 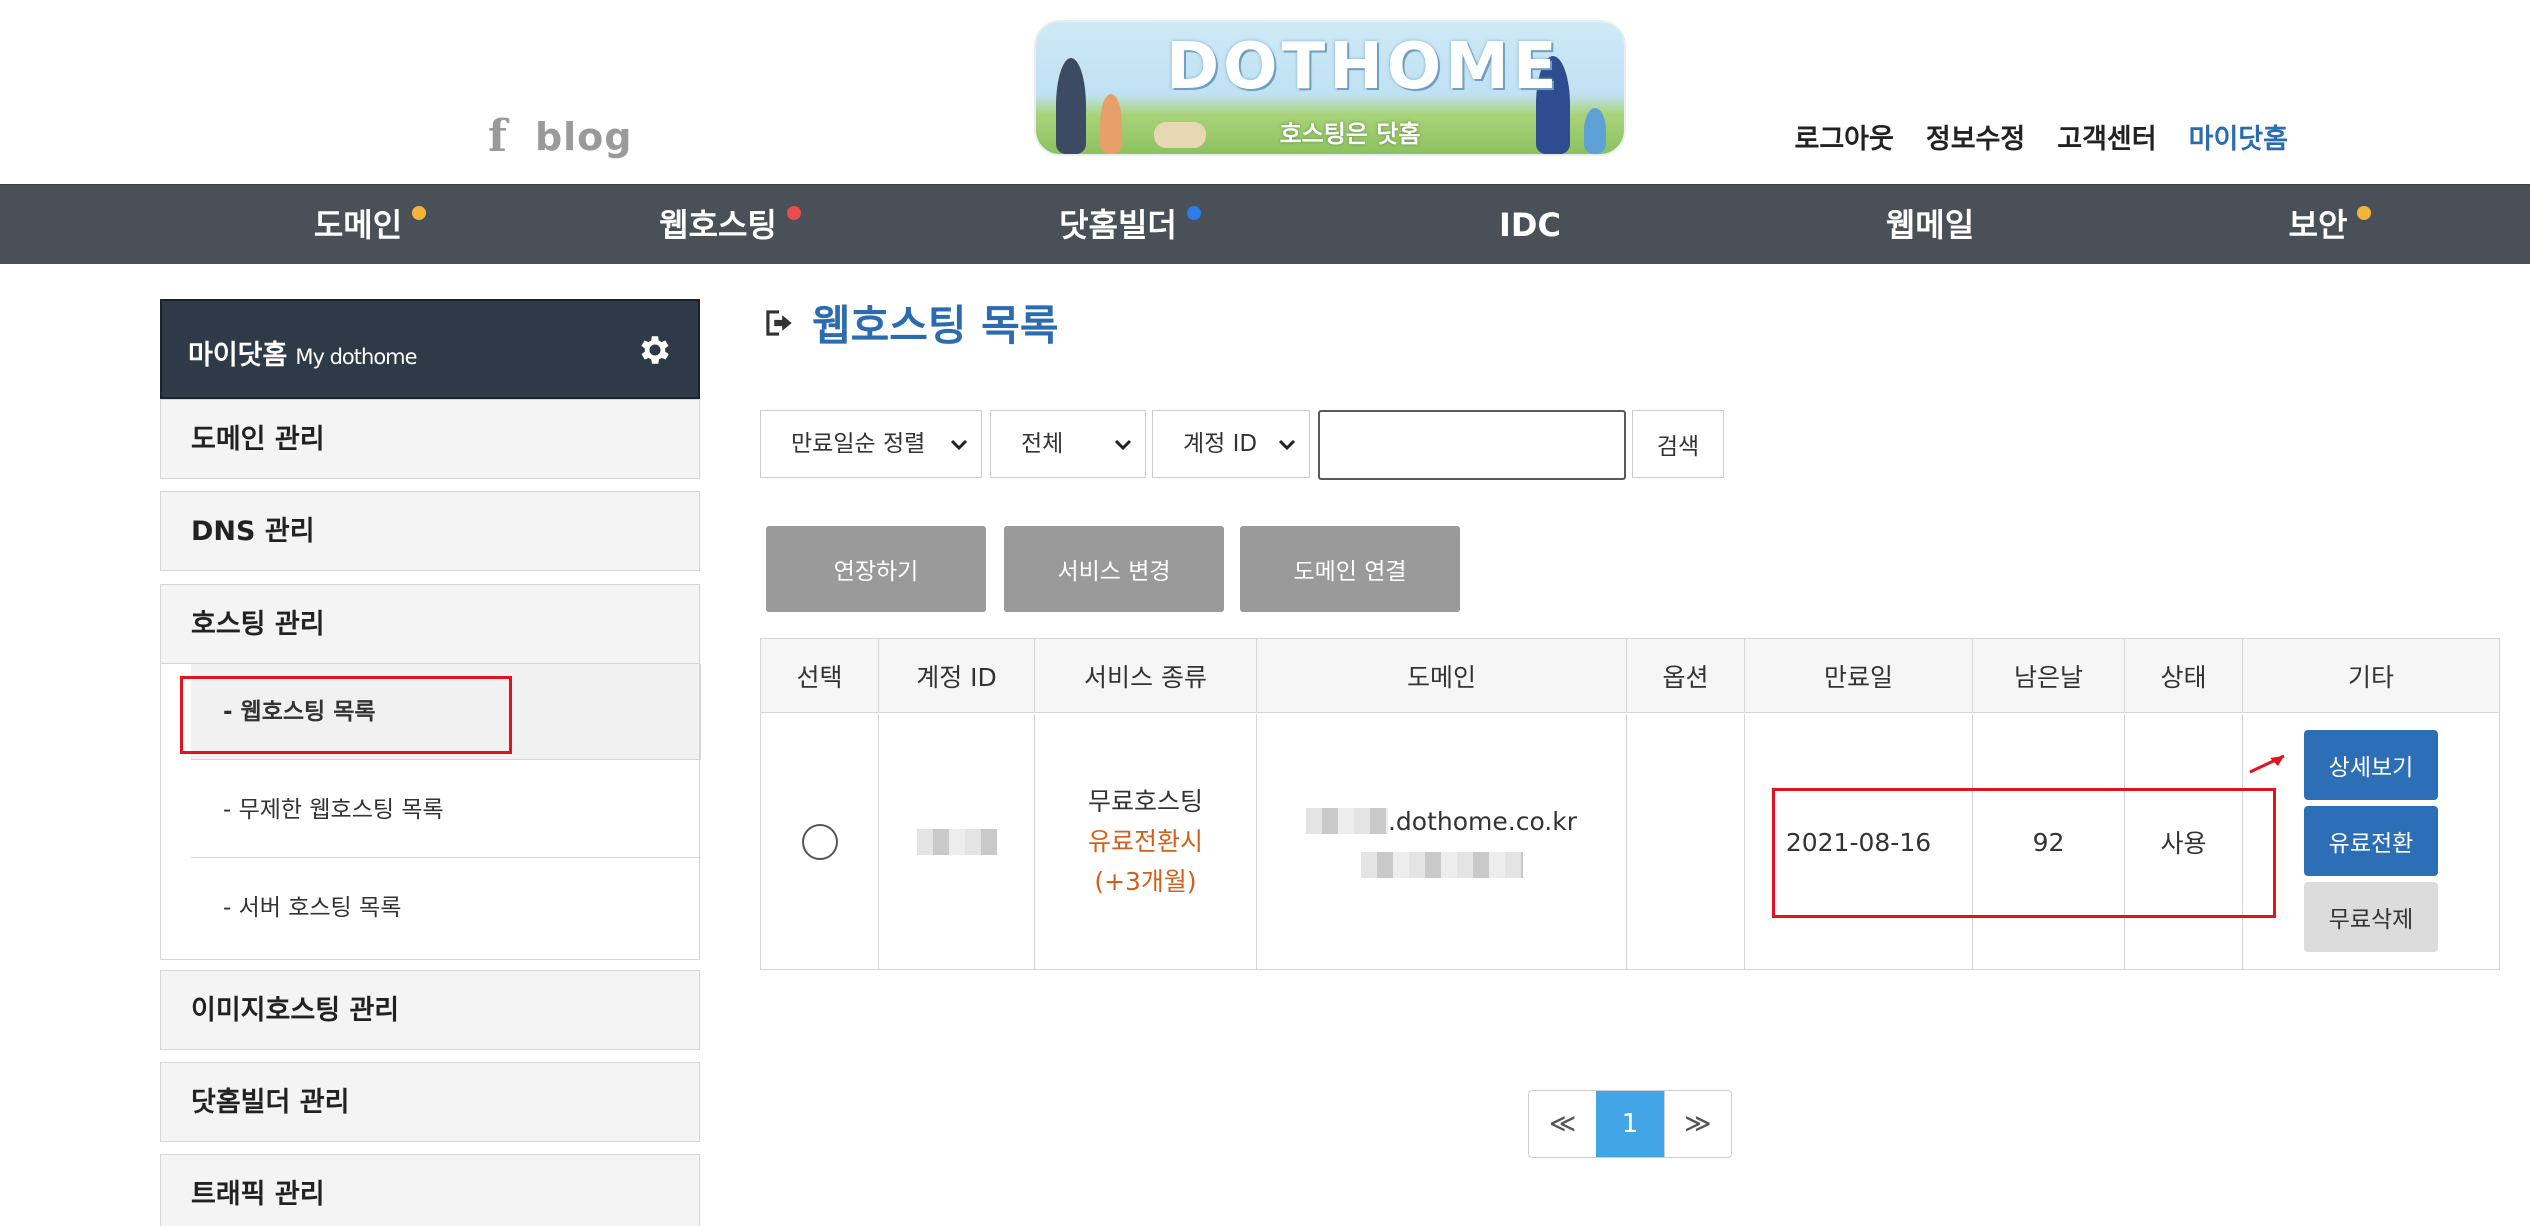 I want to click on nav-dot-webhosting, so click(x=793, y=213).